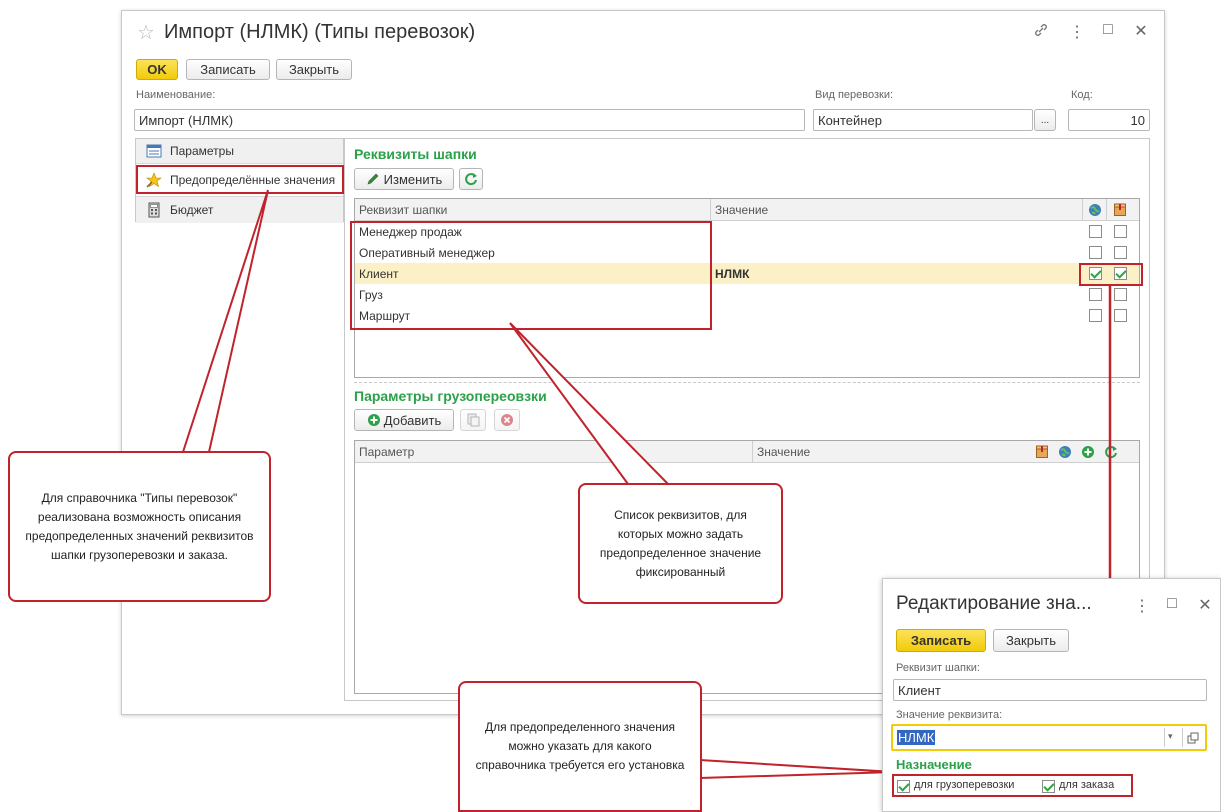  Describe the element at coordinates (934, 764) in the screenshot. I see `assign-title: Назначение` at that location.